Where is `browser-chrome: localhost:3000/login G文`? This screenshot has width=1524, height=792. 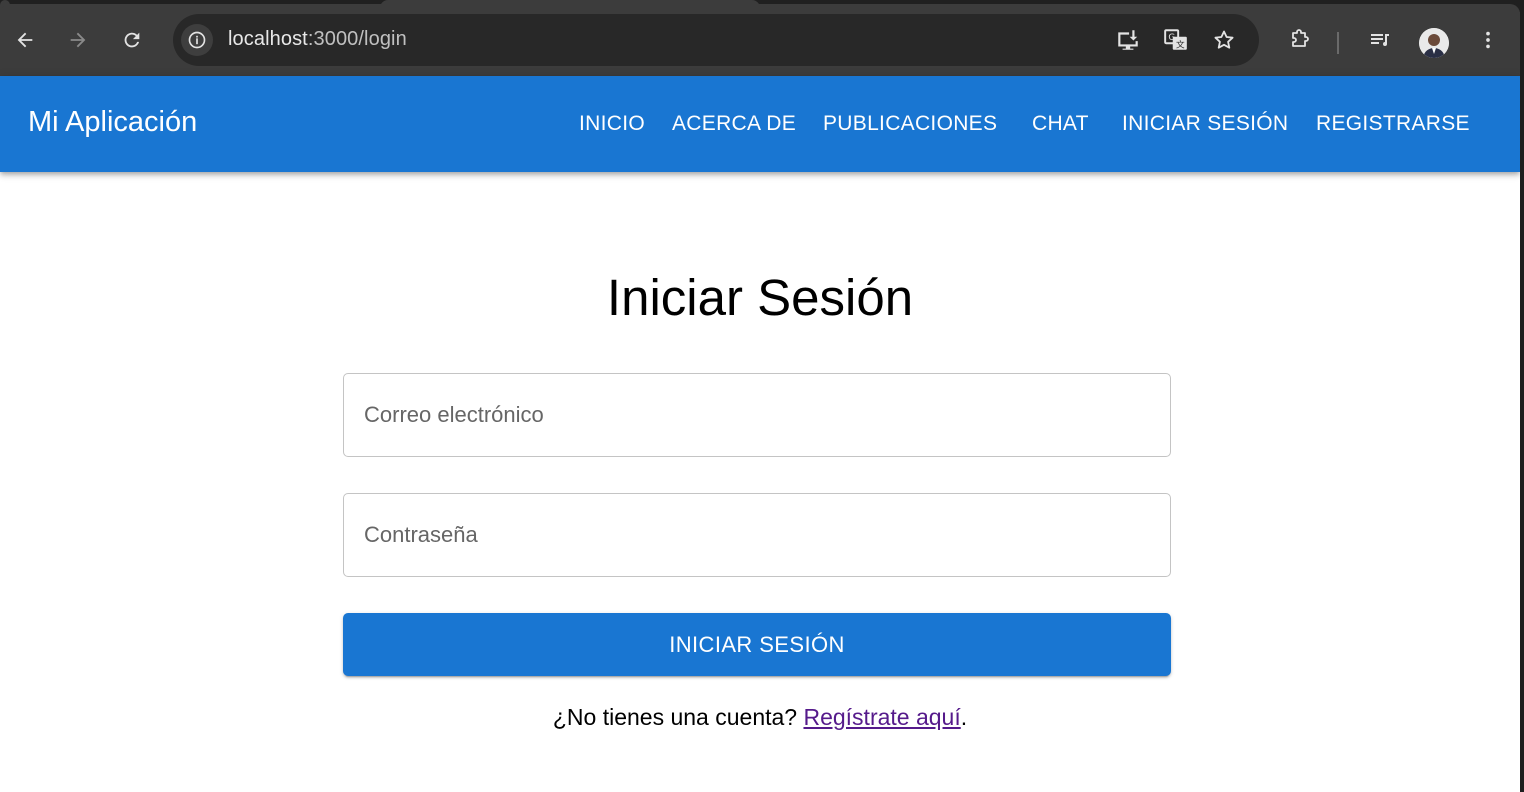 browser-chrome: localhost:3000/login G文 is located at coordinates (760, 38).